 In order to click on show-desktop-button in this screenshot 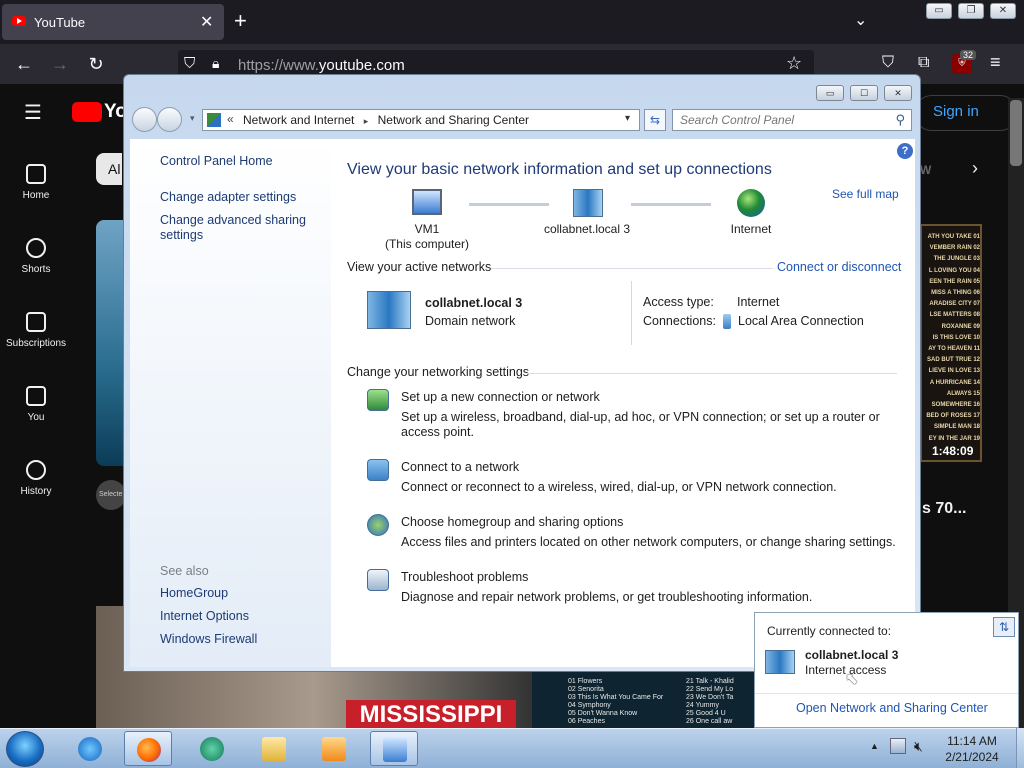, I will do `click(1020, 748)`.